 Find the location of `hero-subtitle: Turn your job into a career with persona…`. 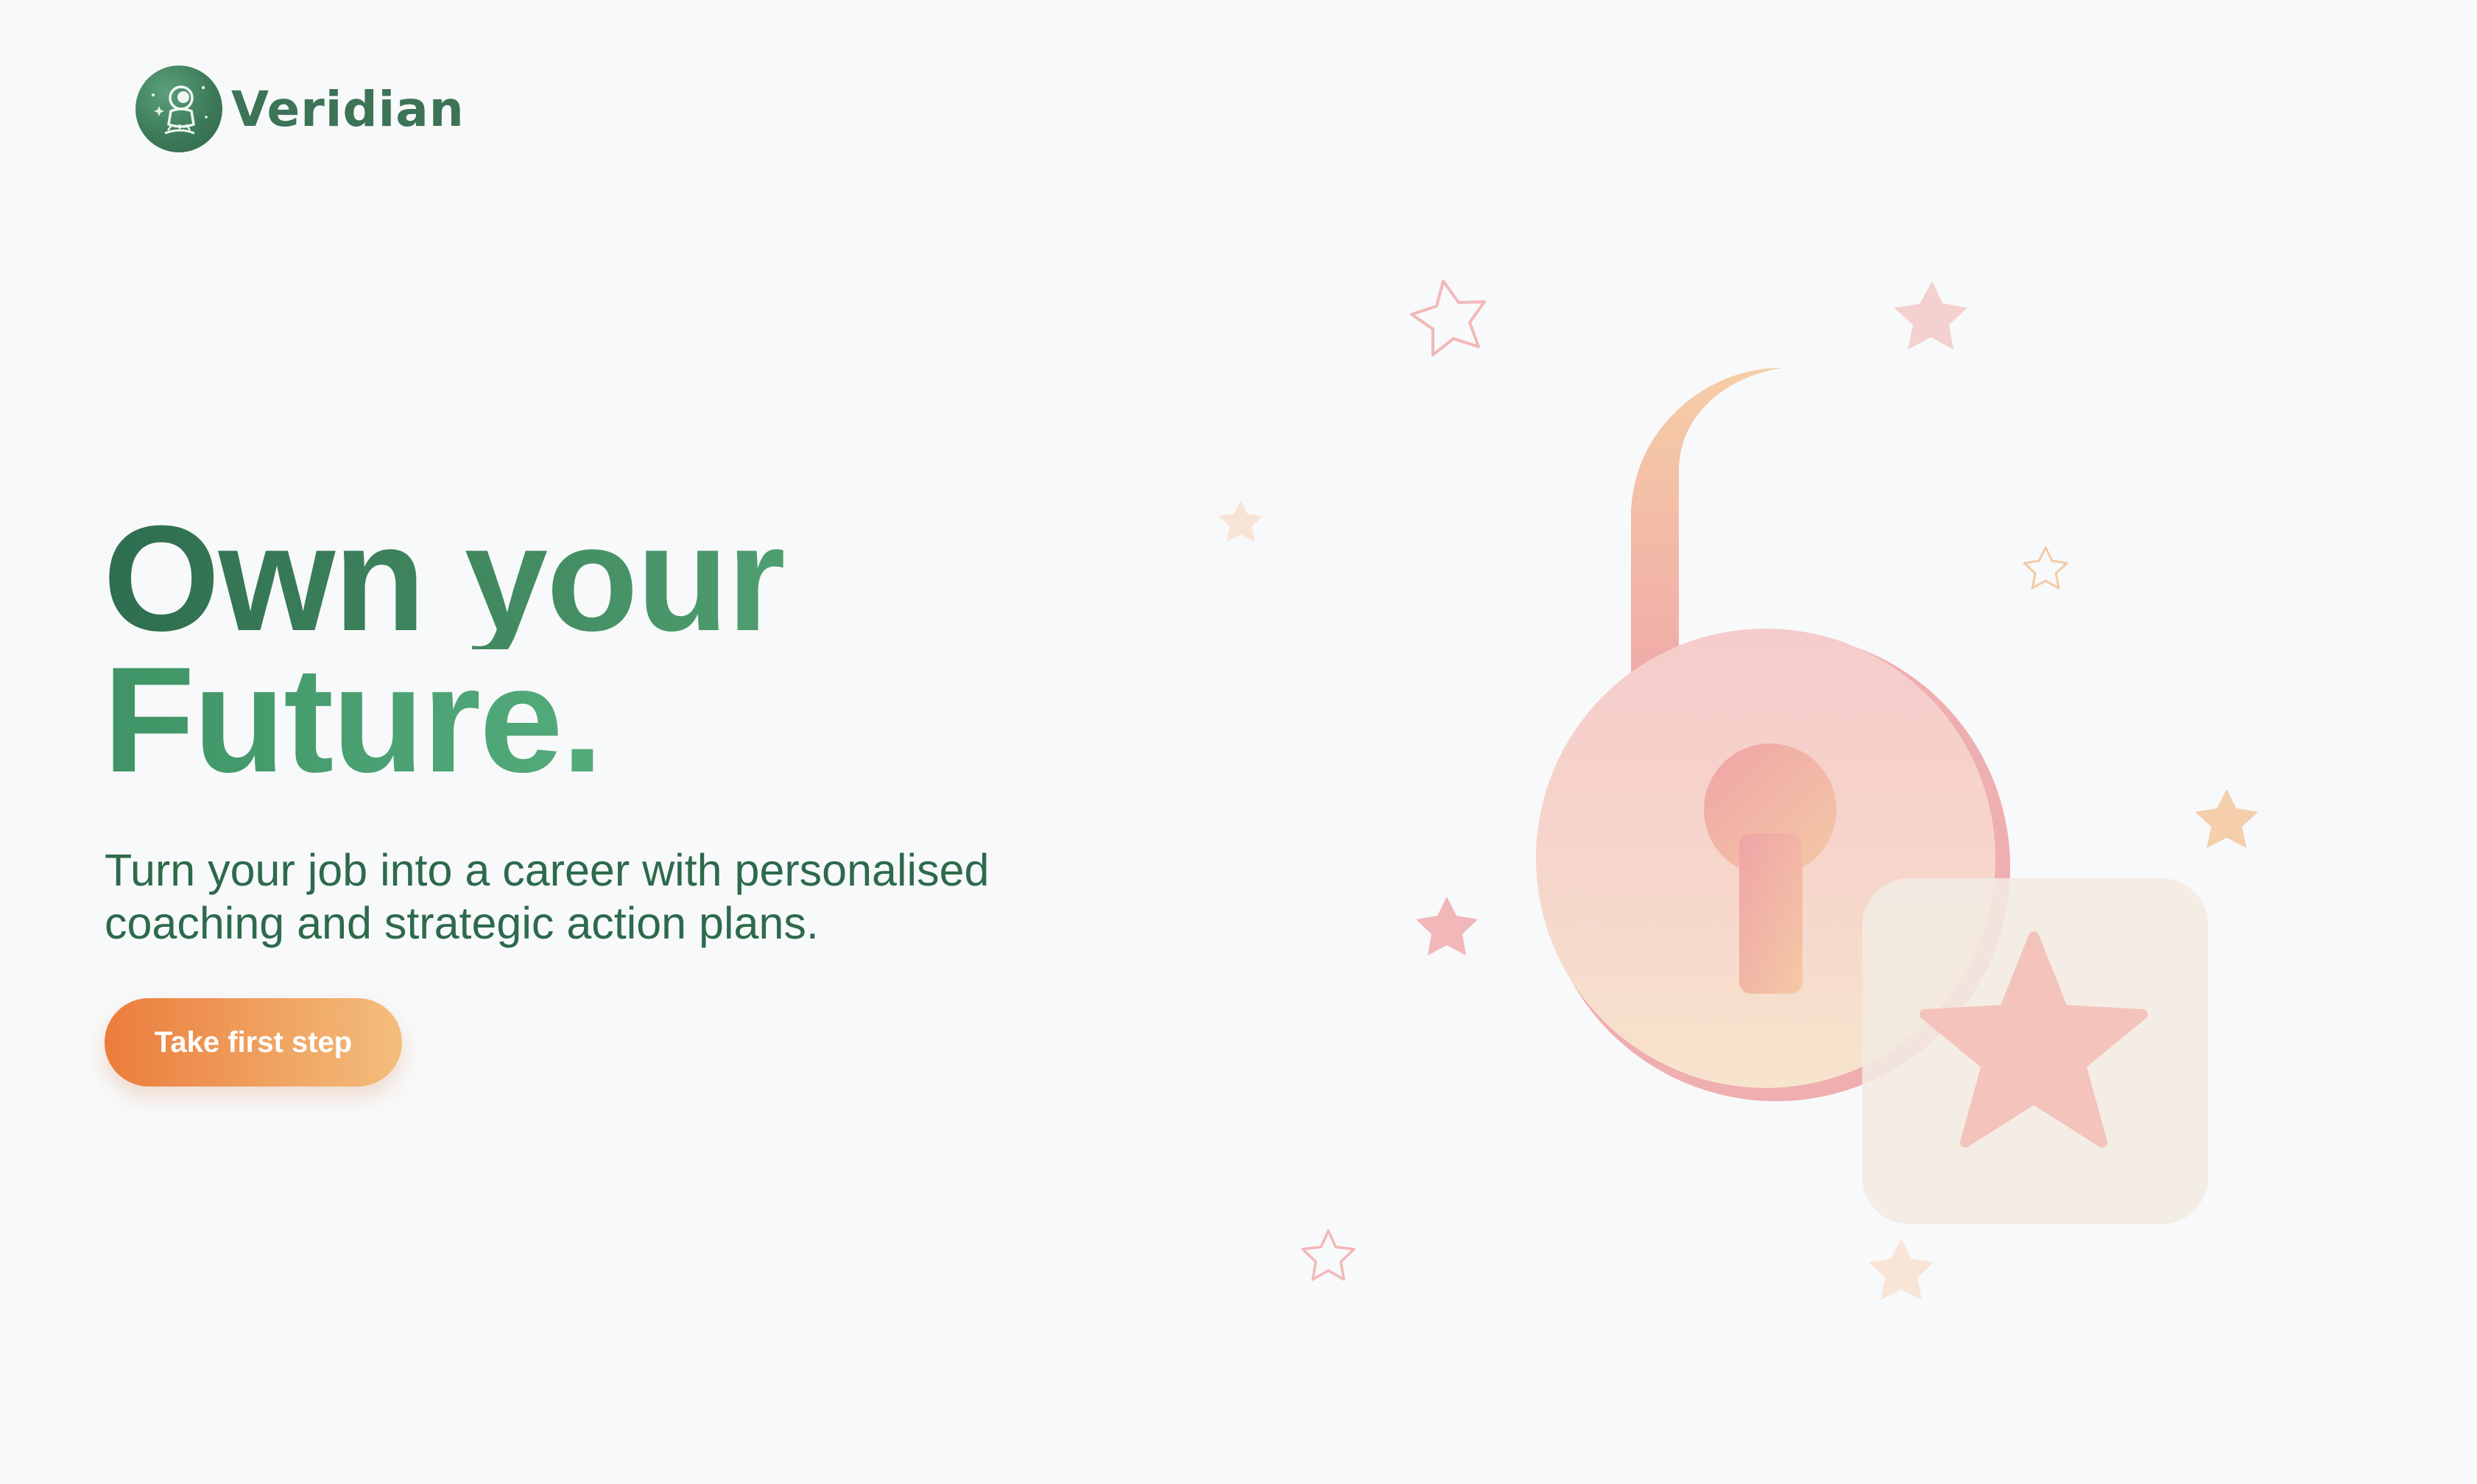

hero-subtitle: Turn your job into a career with persona… is located at coordinates (547, 896).